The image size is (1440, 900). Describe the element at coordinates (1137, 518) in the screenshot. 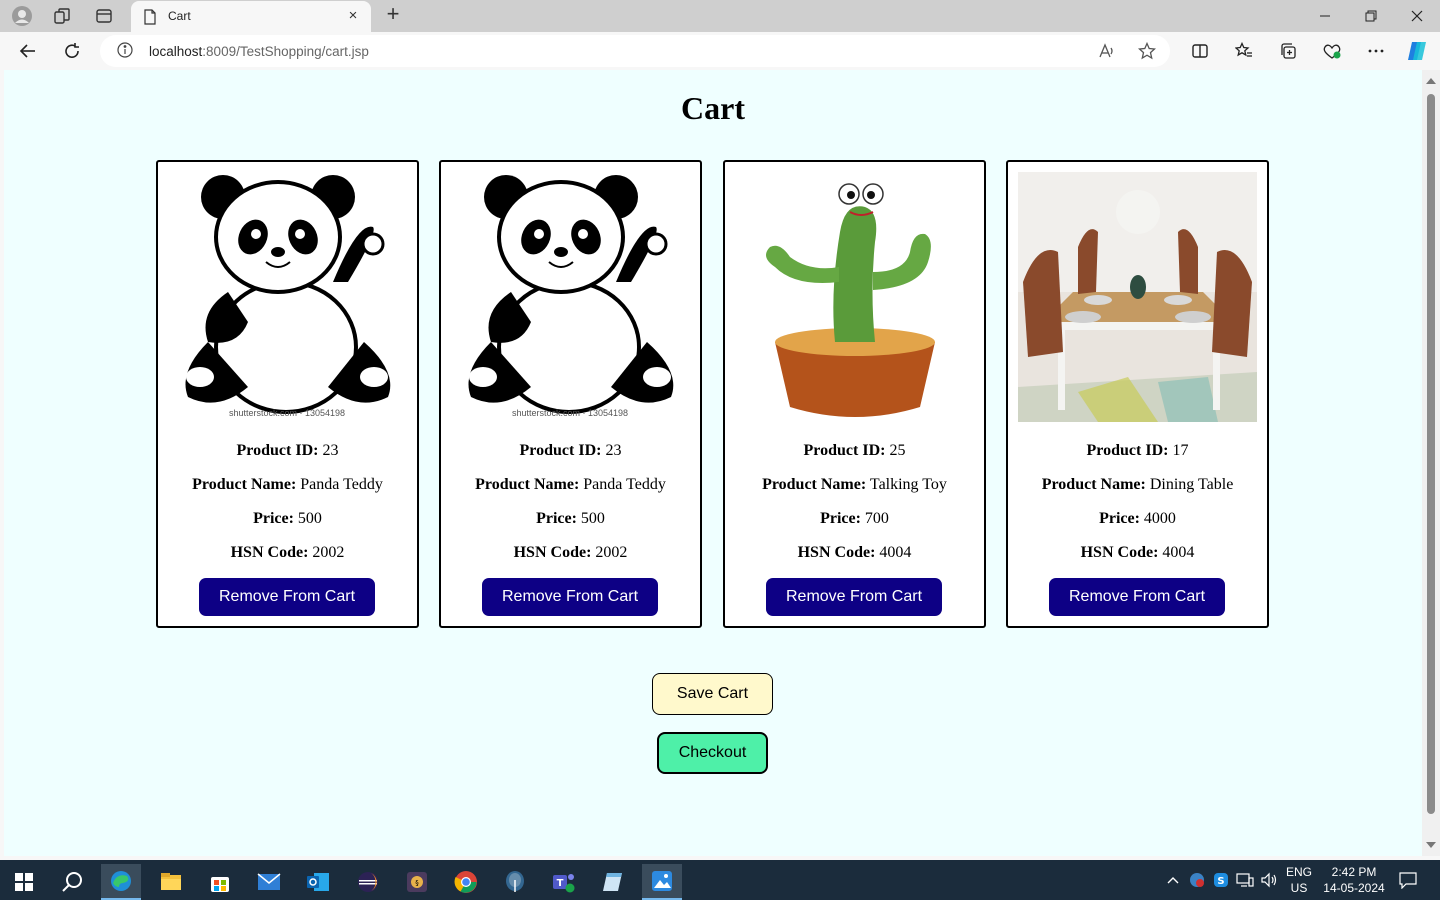

I see `price-row: Price: 4000` at that location.